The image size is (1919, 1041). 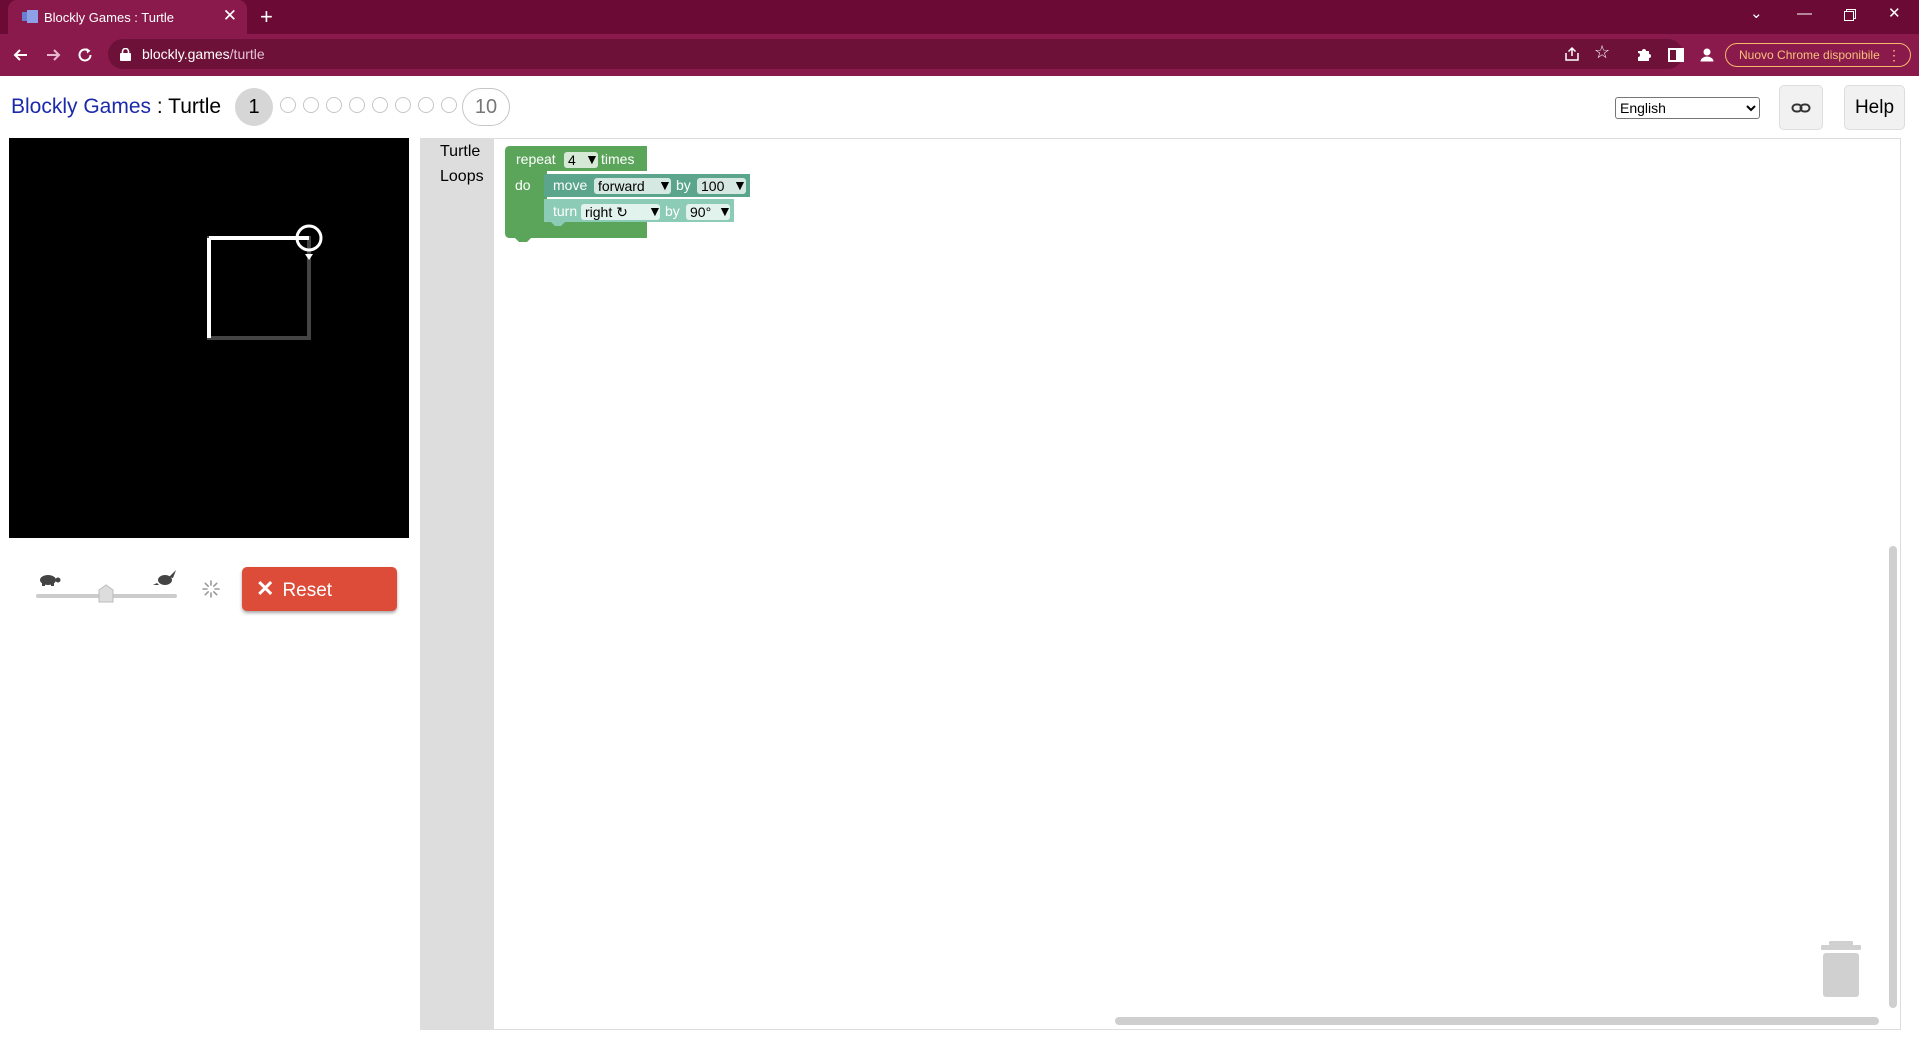 I want to click on move-by-label: by, so click(x=683, y=185).